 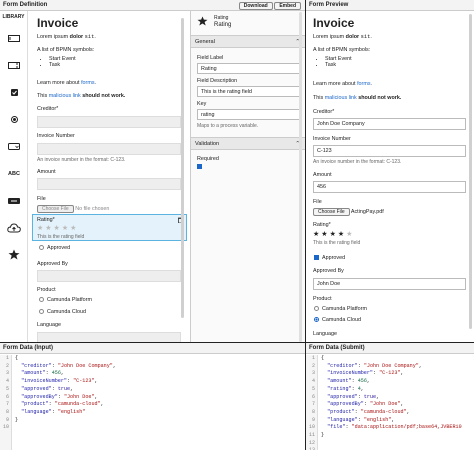 What do you see at coordinates (13, 17) in the screenshot?
I see `palette-title: LIBRARY` at bounding box center [13, 17].